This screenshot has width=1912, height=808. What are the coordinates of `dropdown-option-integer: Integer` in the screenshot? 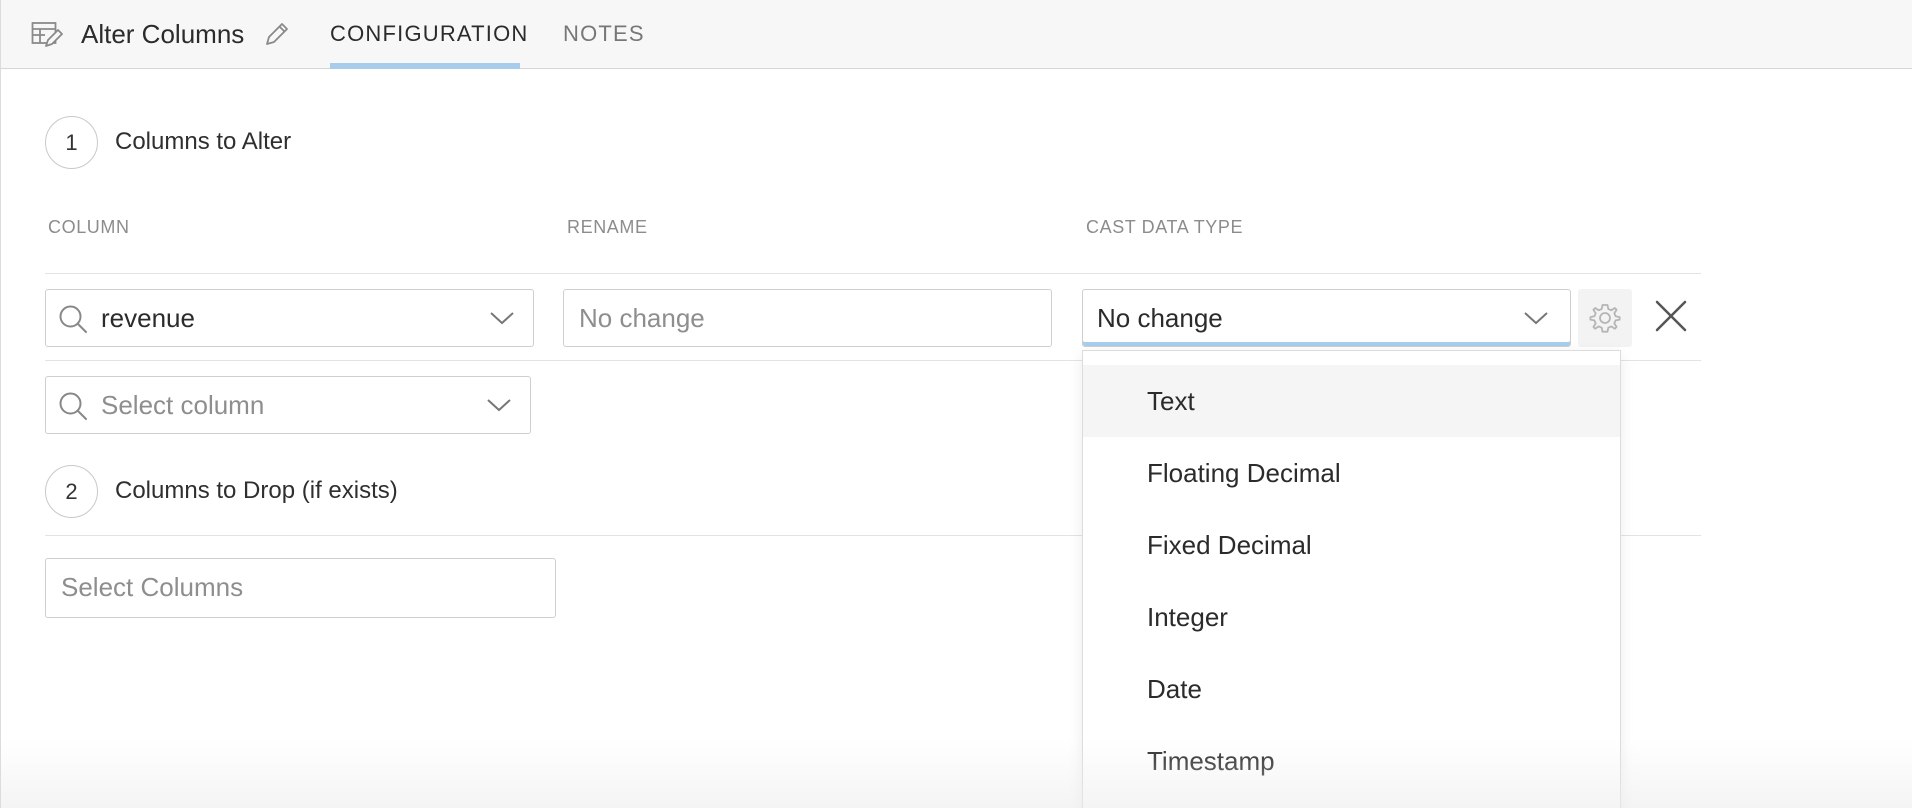 It's located at (1351, 617).